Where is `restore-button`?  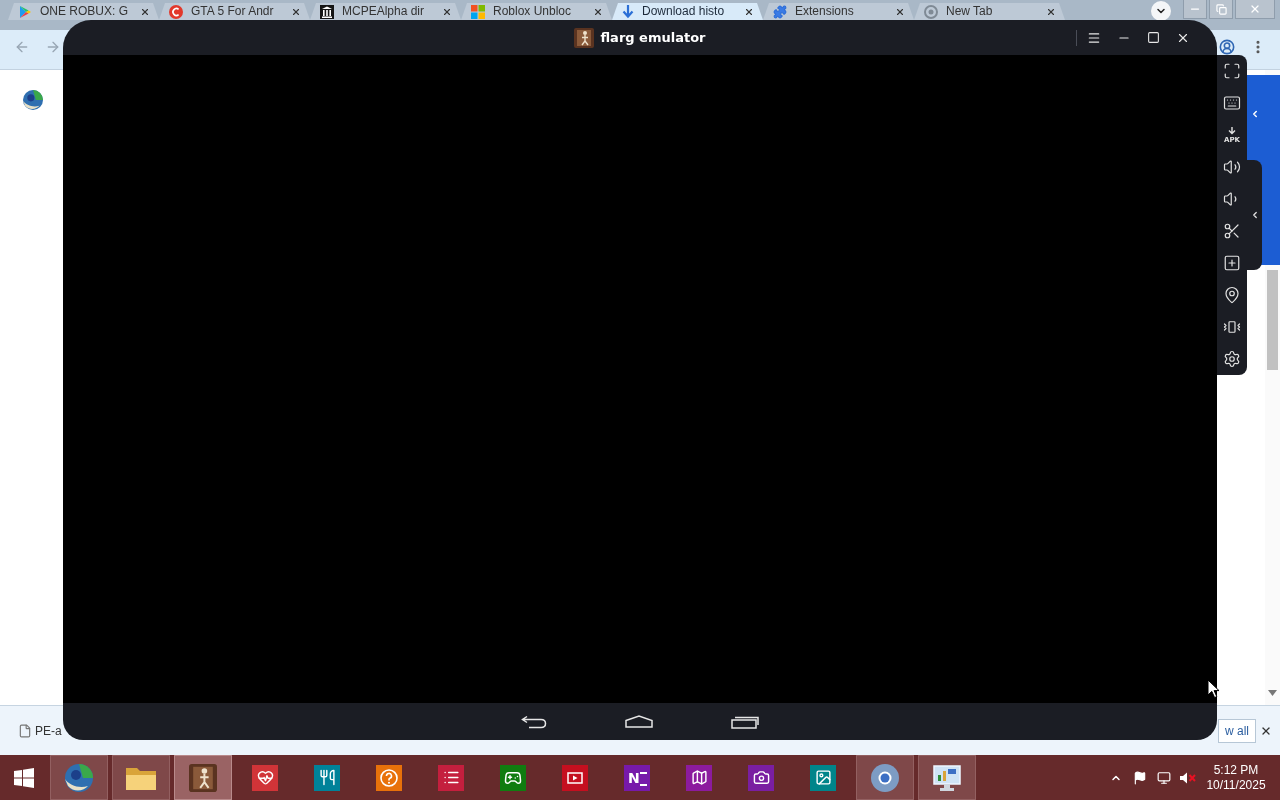 restore-button is located at coordinates (1221, 9).